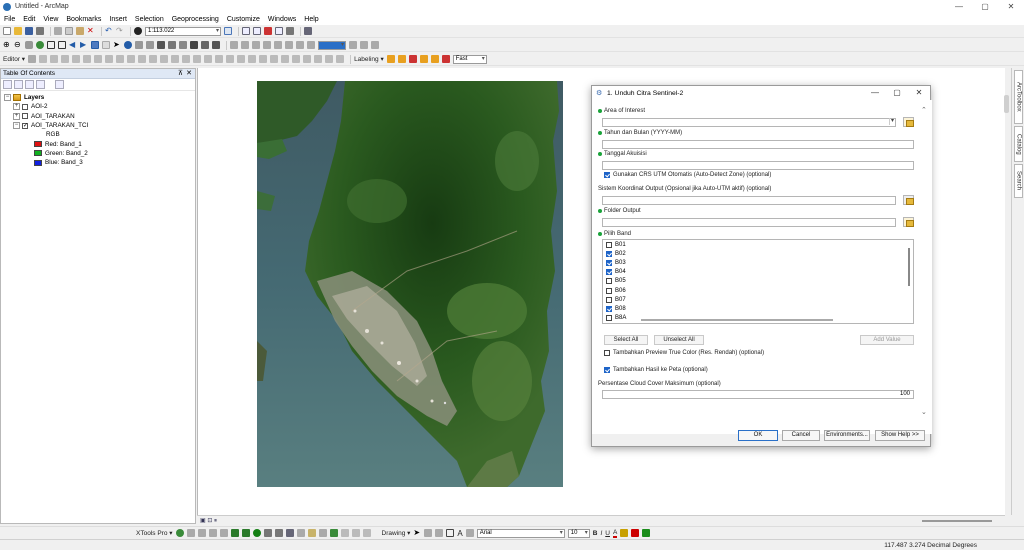 This screenshot has height=550, width=1024. Describe the element at coordinates (1006, 104) in the screenshot. I see `map-scroll-handle` at that location.